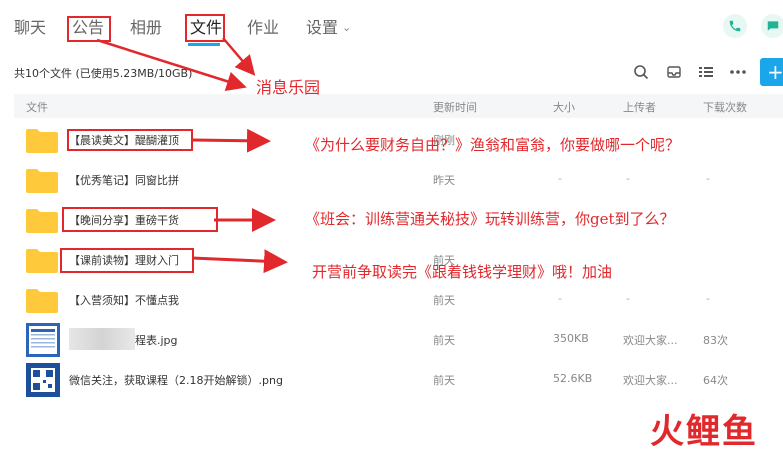  Describe the element at coordinates (171, 64) in the screenshot. I see `arrow-to-announcements` at that location.